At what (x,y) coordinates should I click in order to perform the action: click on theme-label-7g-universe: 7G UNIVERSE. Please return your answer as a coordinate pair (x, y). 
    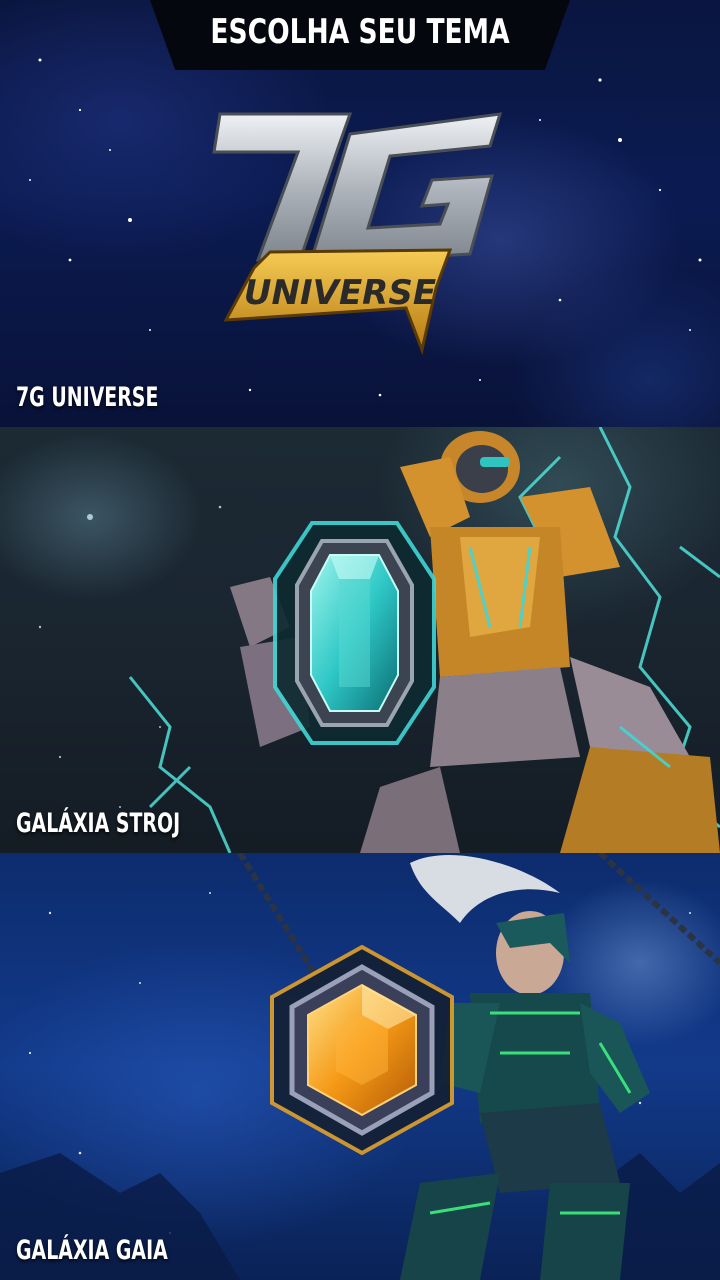
    Looking at the image, I should click on (87, 397).